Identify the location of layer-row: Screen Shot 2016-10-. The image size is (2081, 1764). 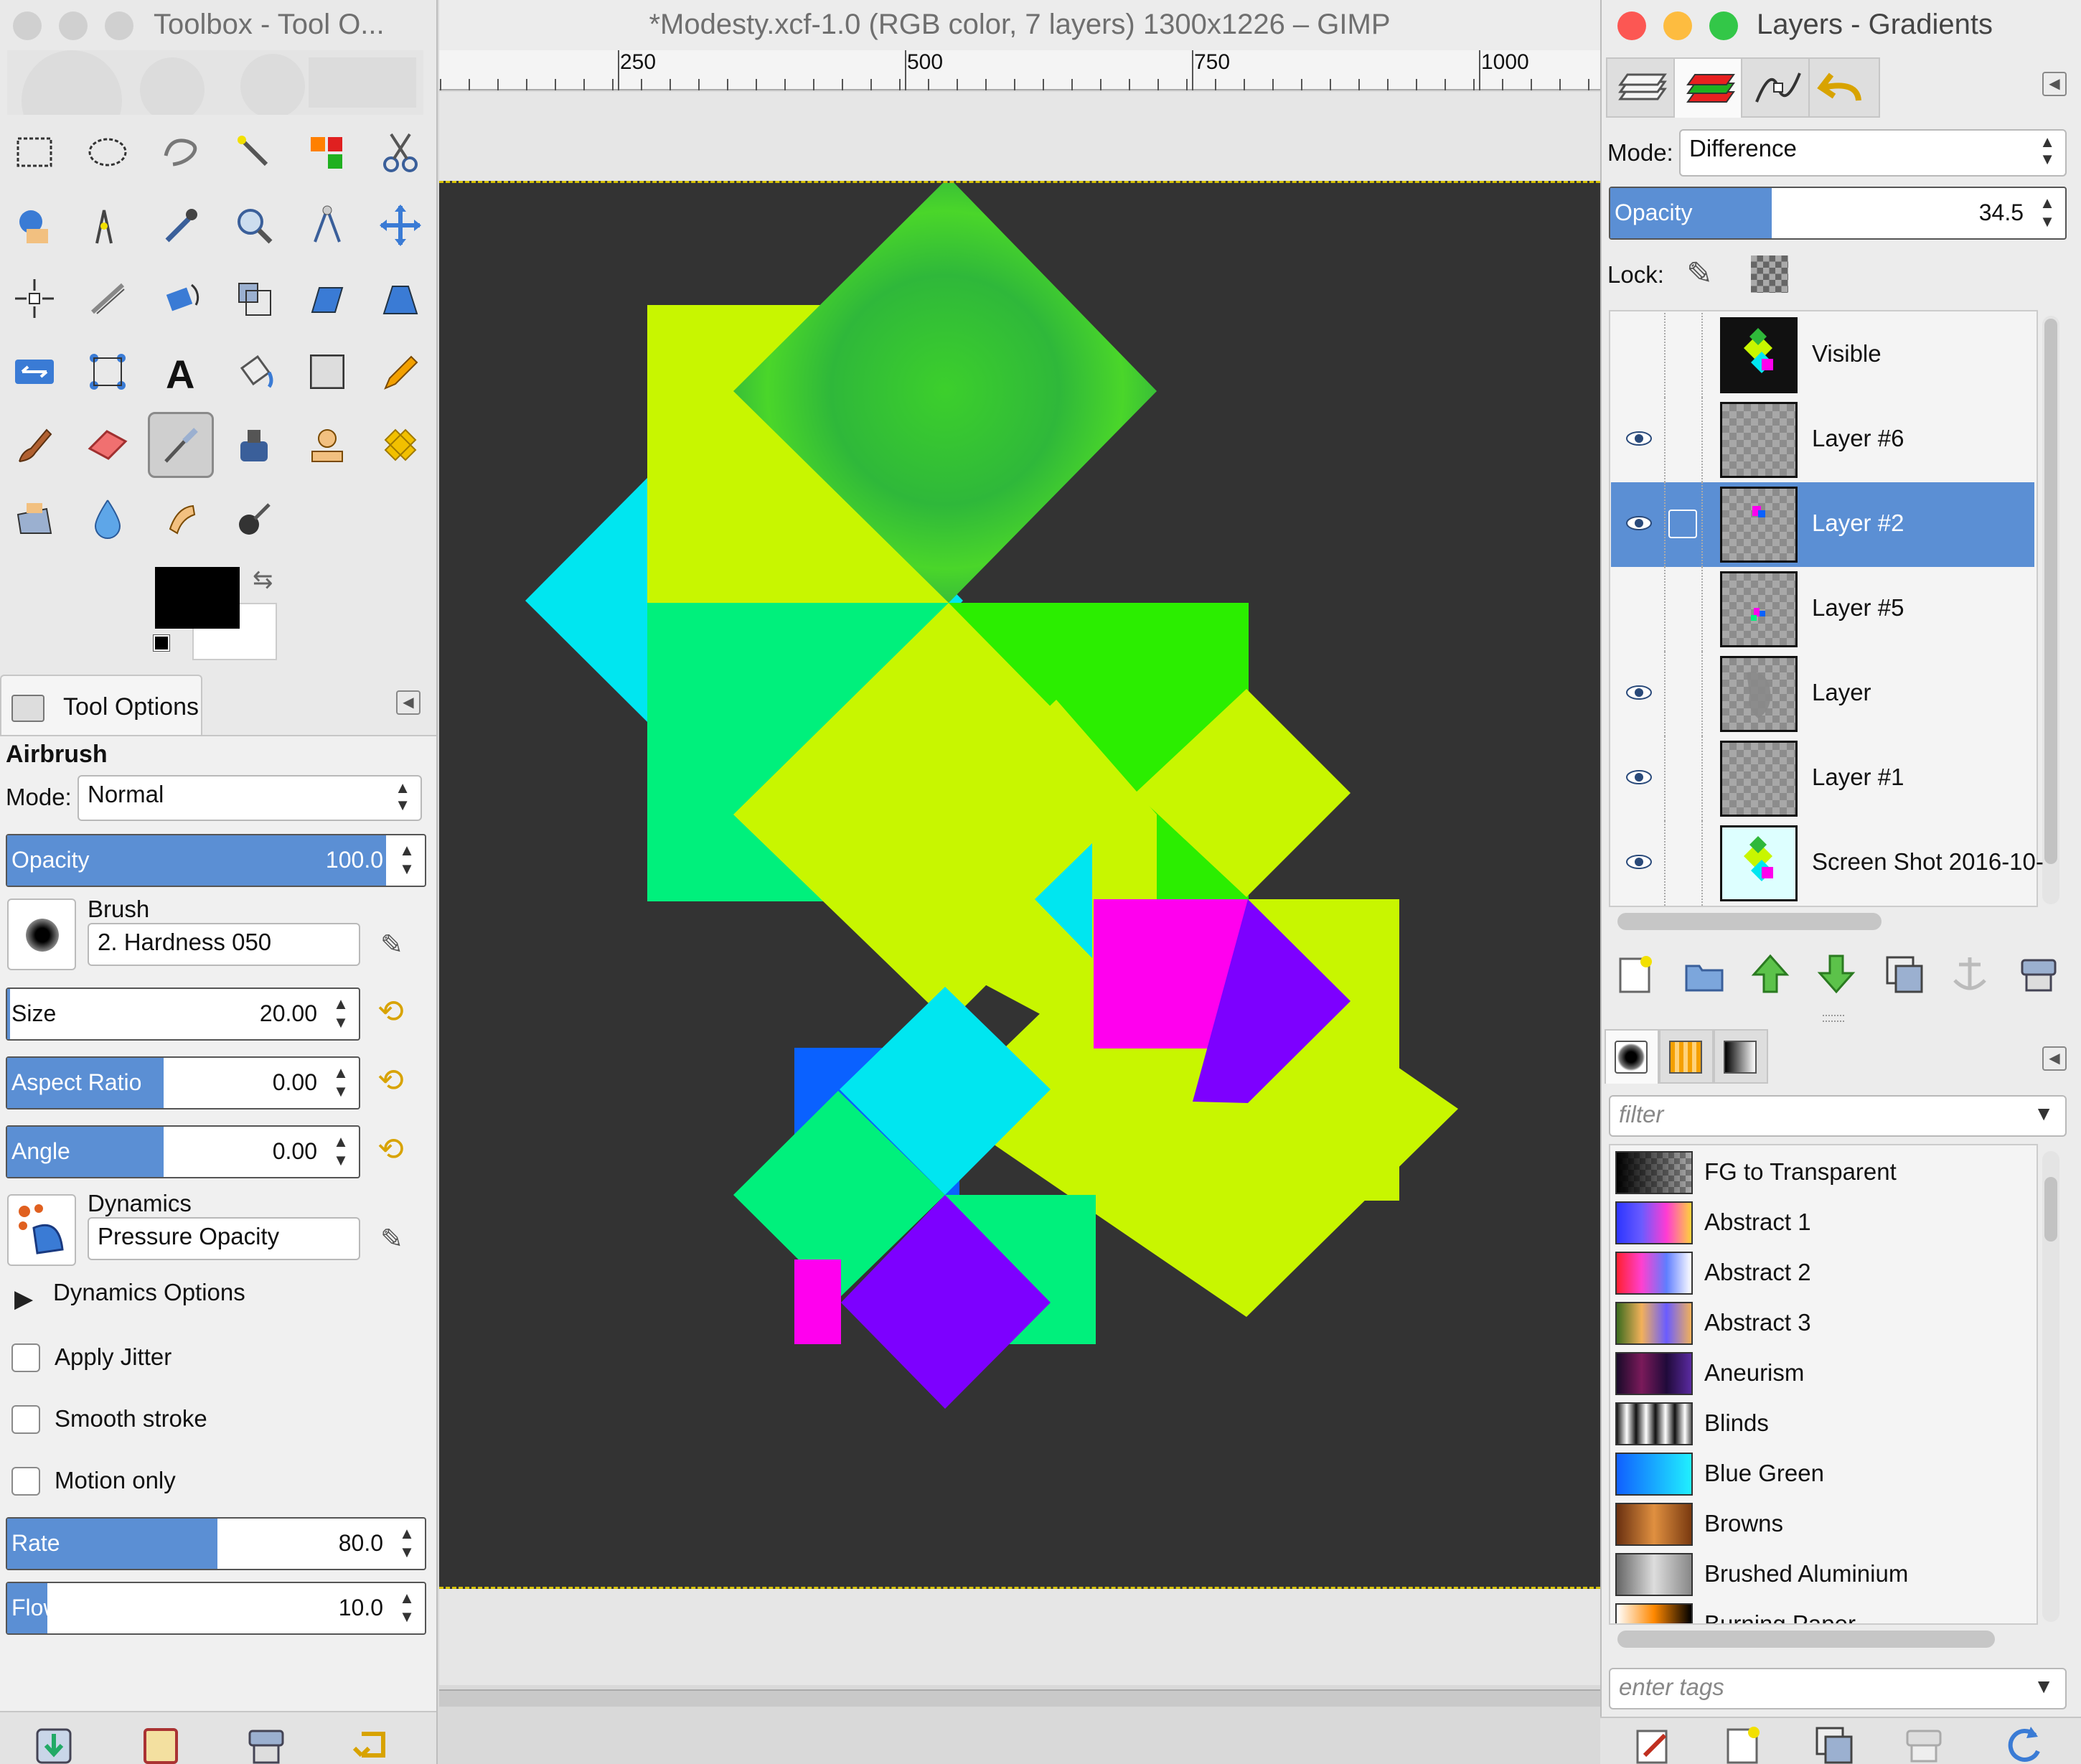
(1827, 863).